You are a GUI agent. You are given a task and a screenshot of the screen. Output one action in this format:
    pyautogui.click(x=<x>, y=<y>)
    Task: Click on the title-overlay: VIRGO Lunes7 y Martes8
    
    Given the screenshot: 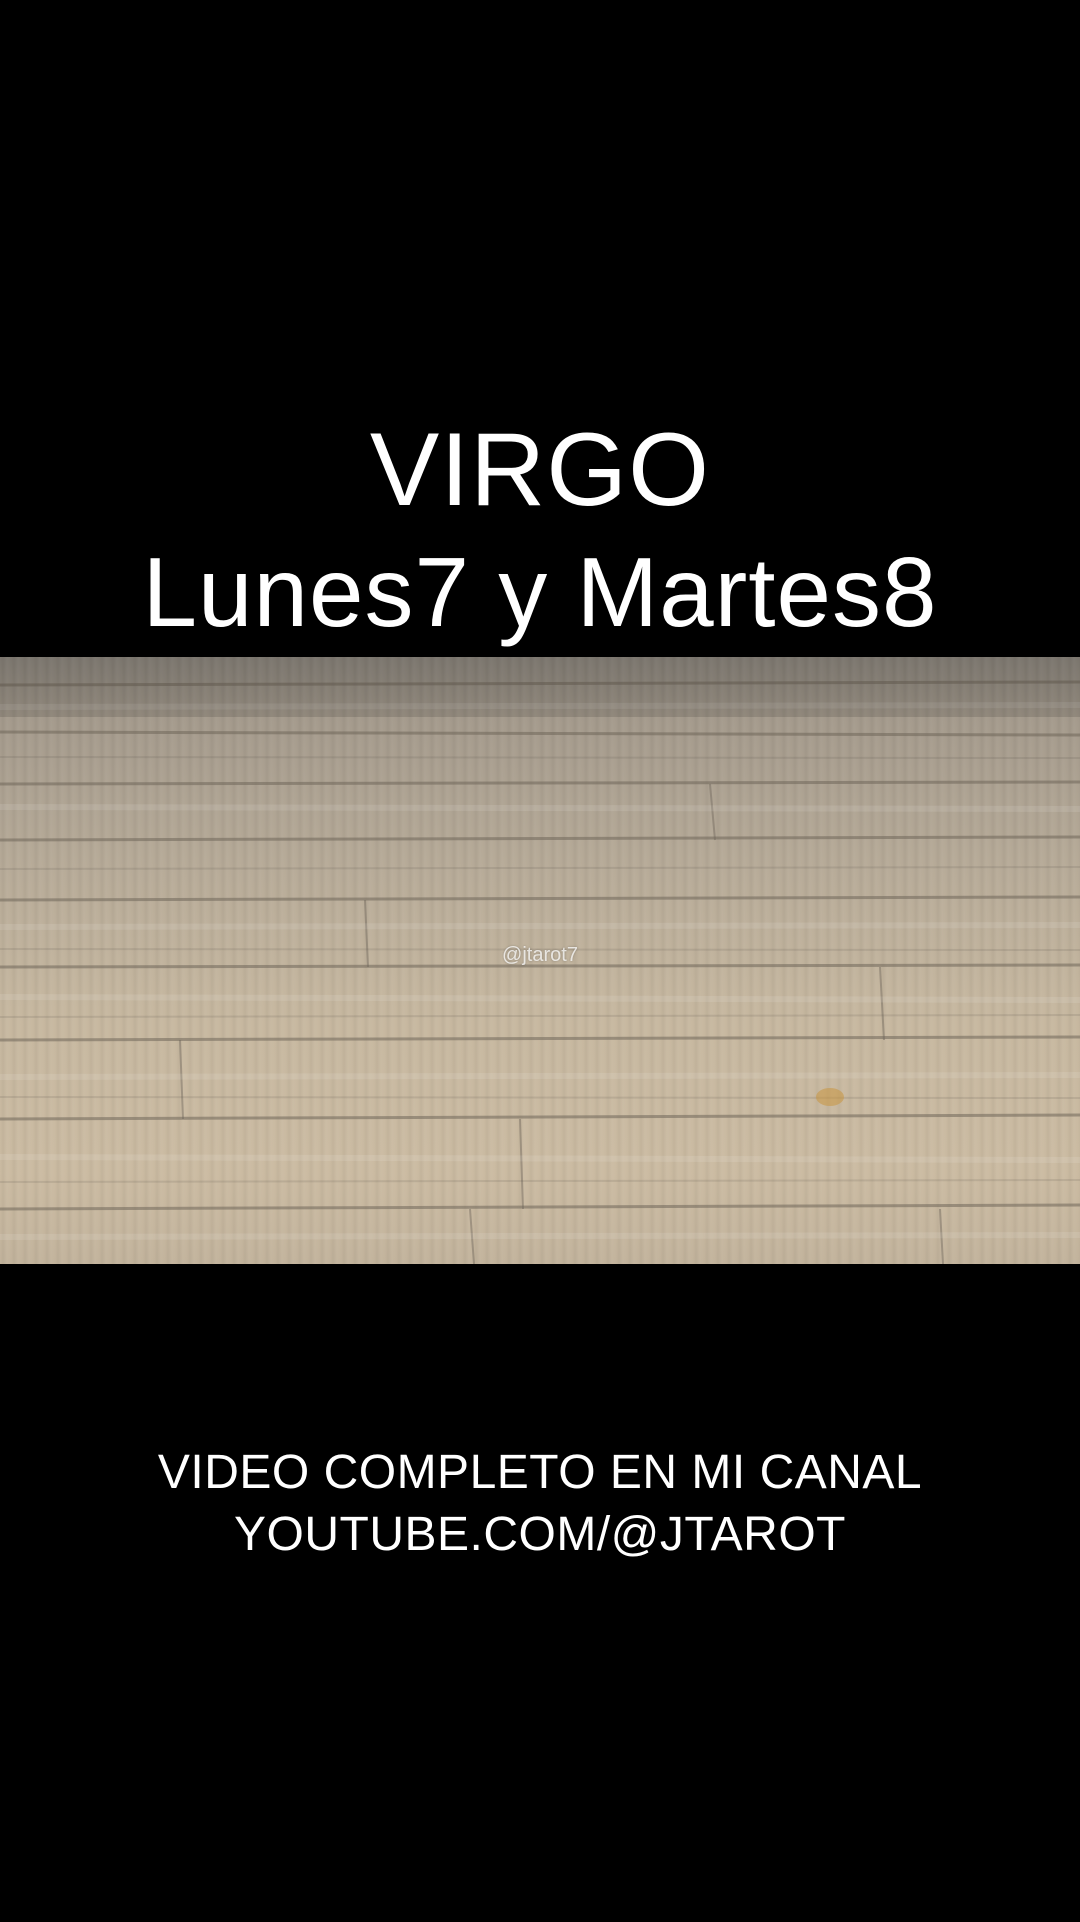 What is the action you would take?
    pyautogui.click(x=540, y=532)
    